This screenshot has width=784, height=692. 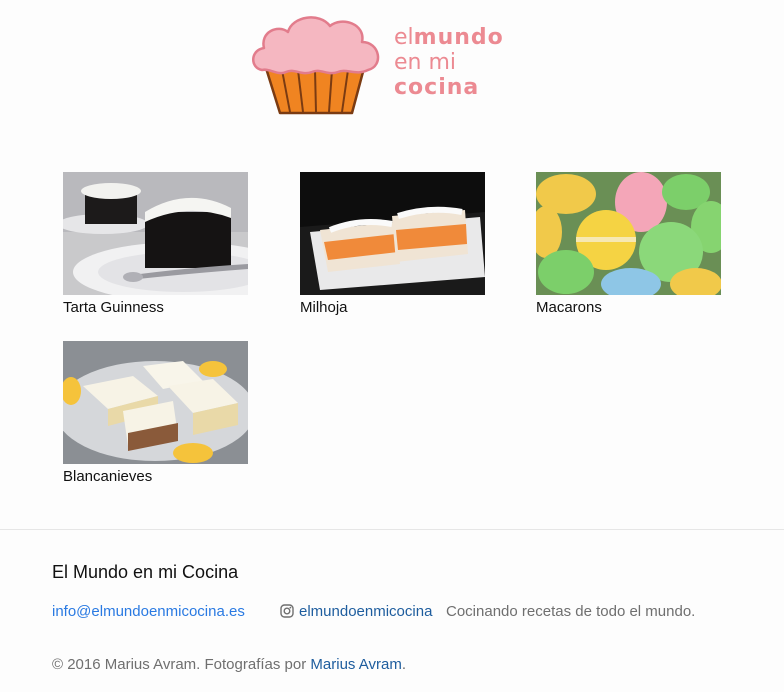 I want to click on recipe-card-blancanieves: Blancanieves, so click(x=155, y=413).